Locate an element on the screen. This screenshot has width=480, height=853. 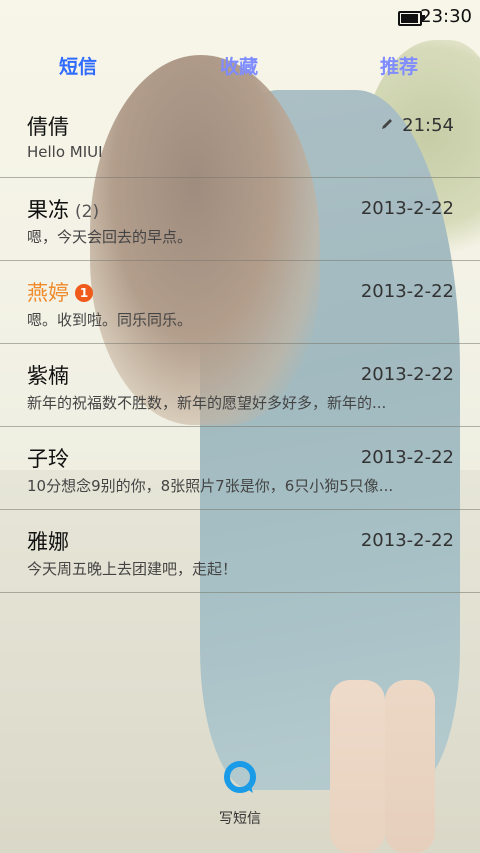
tab-messages: 短信 is located at coordinates (78, 65).